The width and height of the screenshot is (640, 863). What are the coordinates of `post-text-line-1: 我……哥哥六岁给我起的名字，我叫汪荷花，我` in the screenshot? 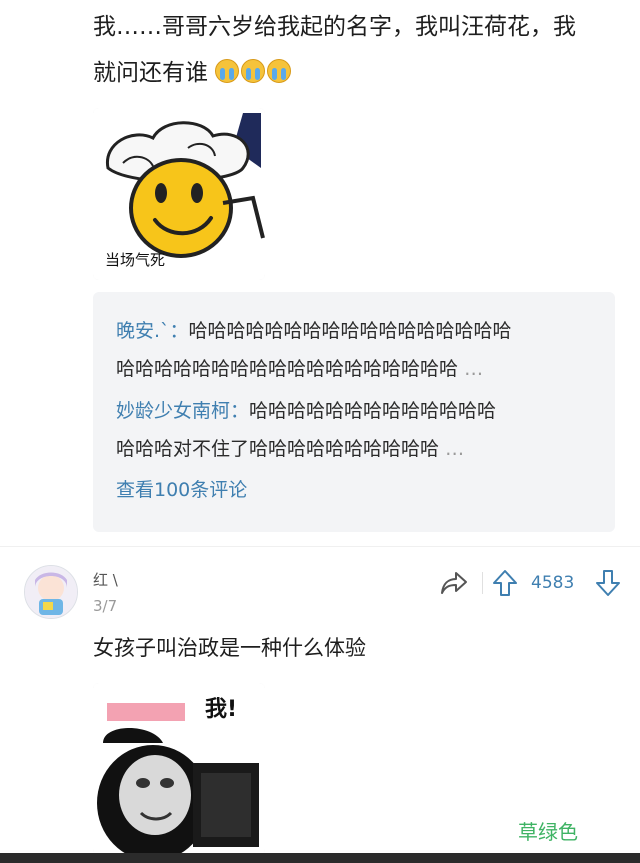 It's located at (334, 27).